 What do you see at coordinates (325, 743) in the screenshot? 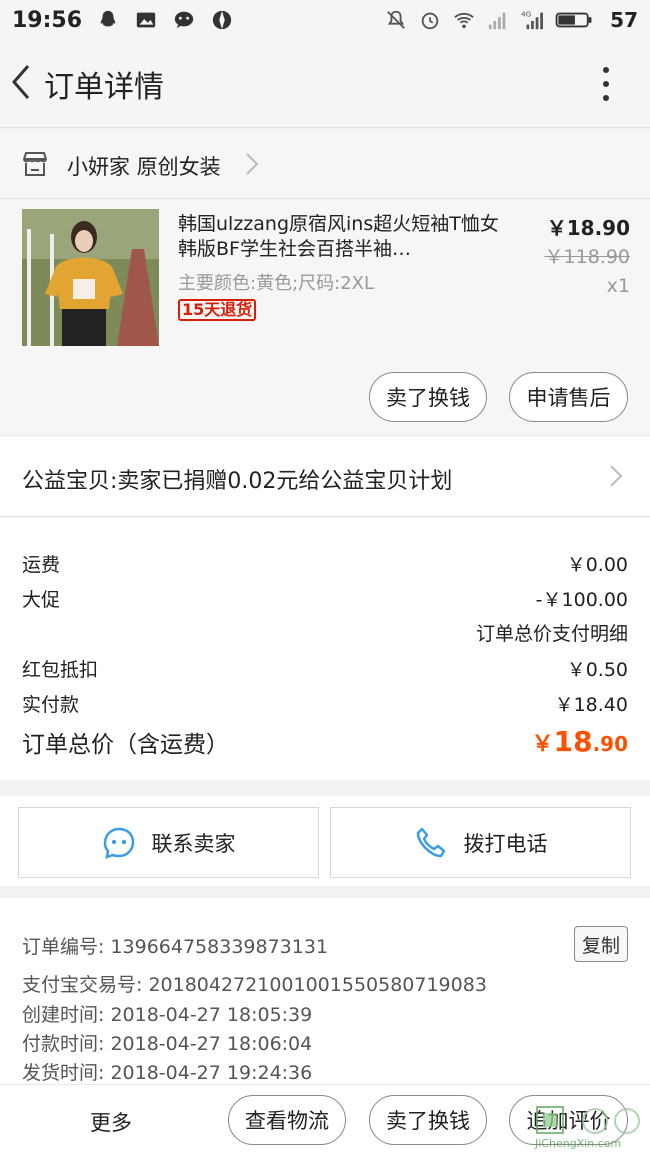
I see `total-row: 订单总价（含运费） ￥18.90` at bounding box center [325, 743].